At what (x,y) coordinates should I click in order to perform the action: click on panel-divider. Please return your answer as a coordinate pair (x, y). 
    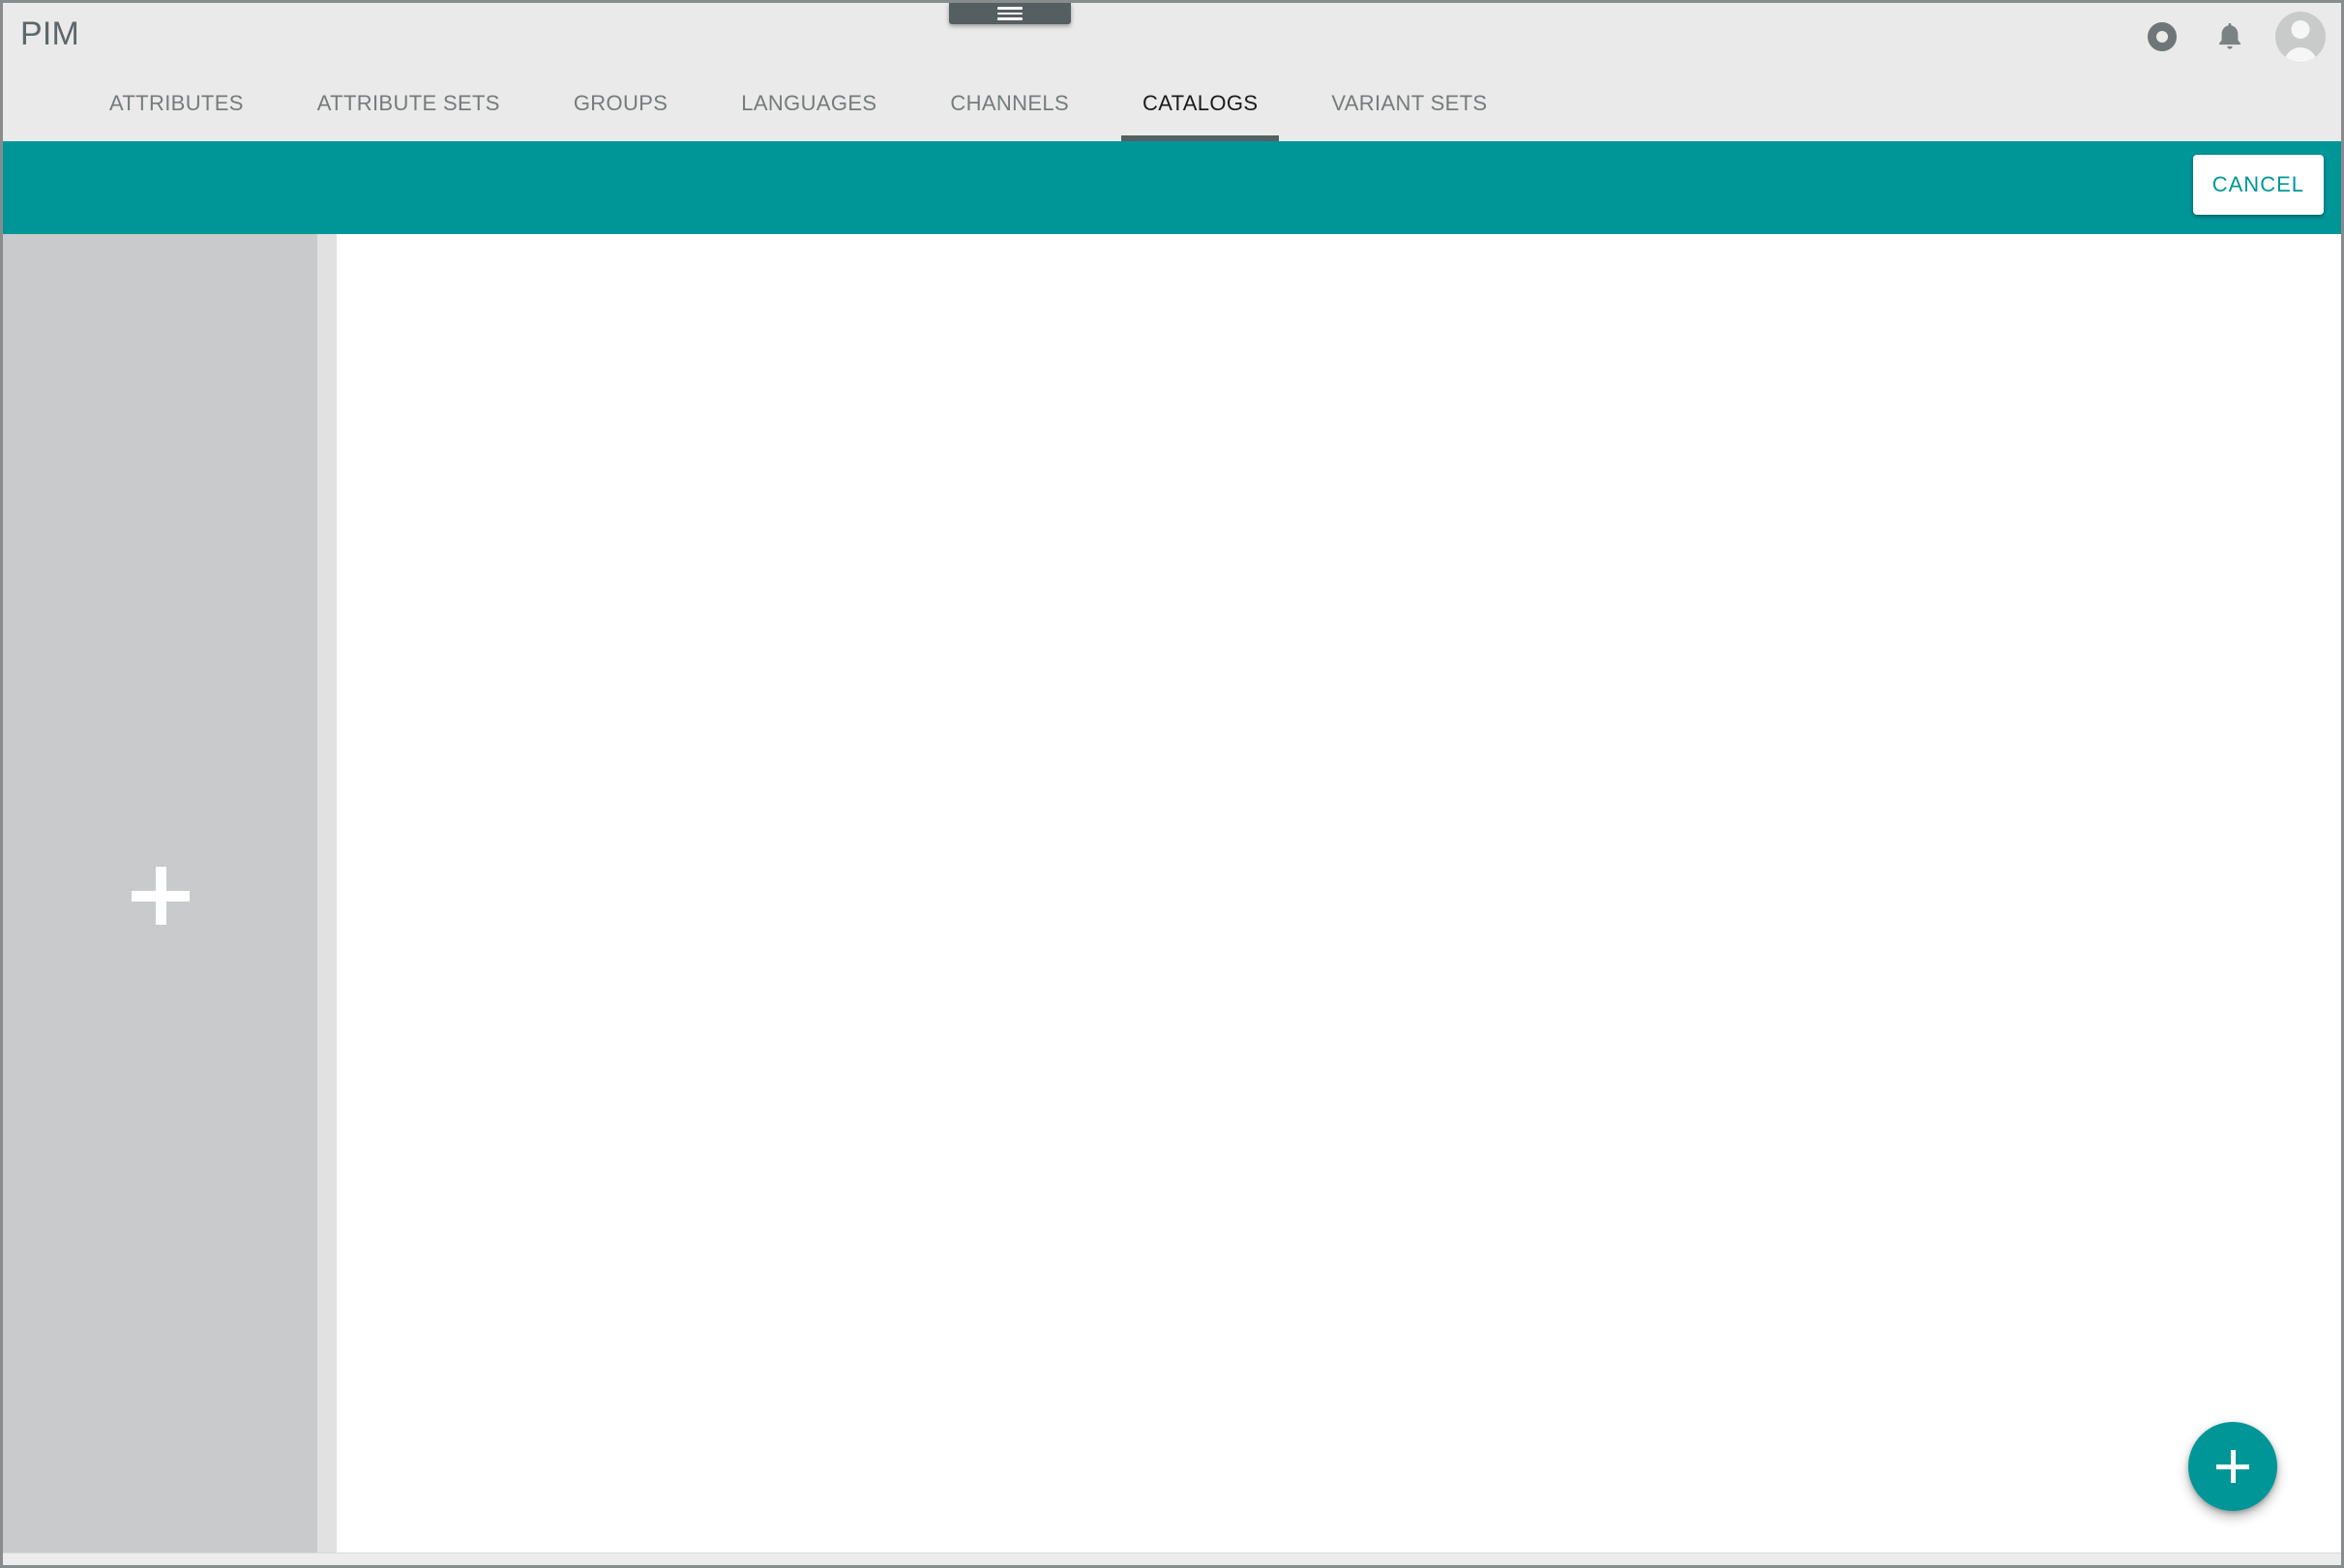
    Looking at the image, I should click on (327, 895).